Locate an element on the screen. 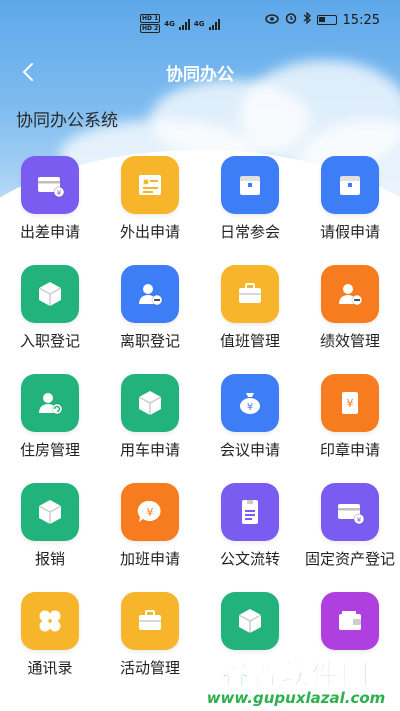 This screenshot has height=711, width=400. app-tile-label: 用车申请 is located at coordinates (149, 450).